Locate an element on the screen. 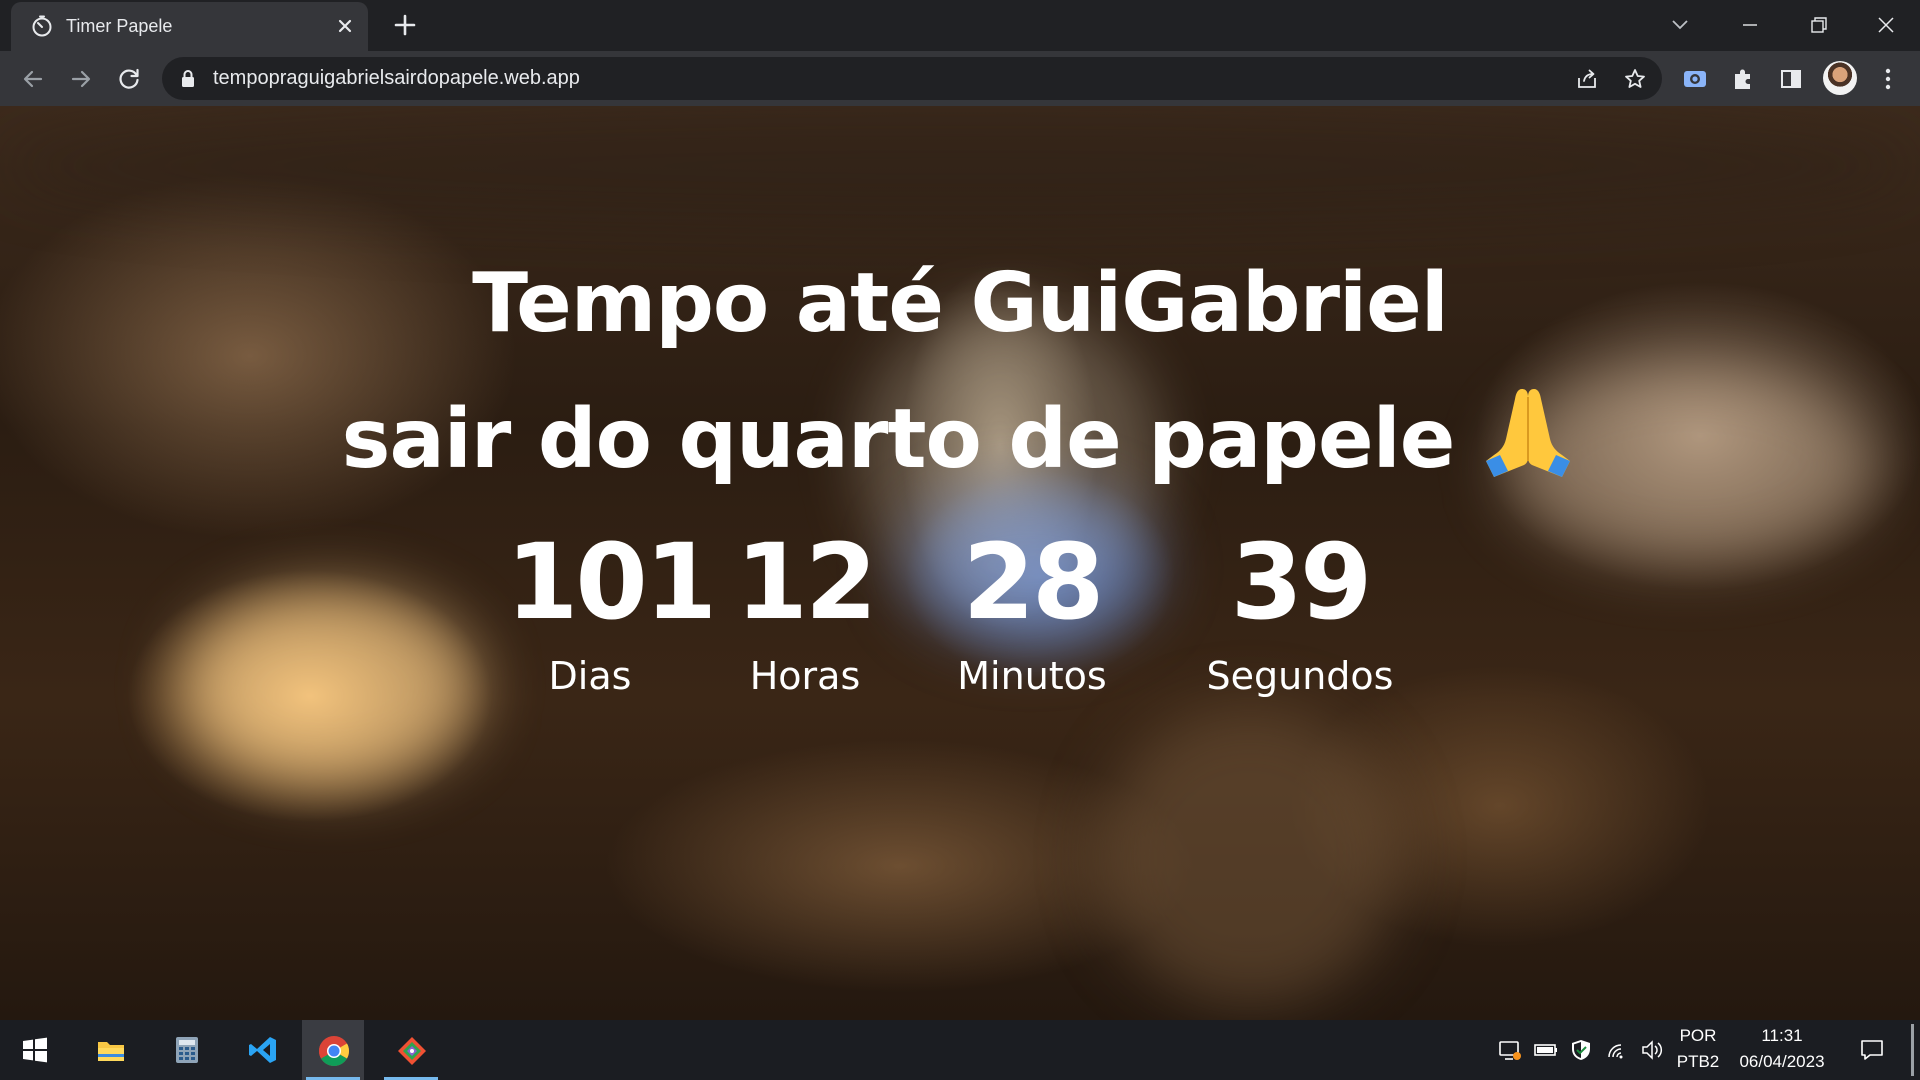 The height and width of the screenshot is (1080, 1920). countdown-days: 101 Dias is located at coordinates (611, 610).